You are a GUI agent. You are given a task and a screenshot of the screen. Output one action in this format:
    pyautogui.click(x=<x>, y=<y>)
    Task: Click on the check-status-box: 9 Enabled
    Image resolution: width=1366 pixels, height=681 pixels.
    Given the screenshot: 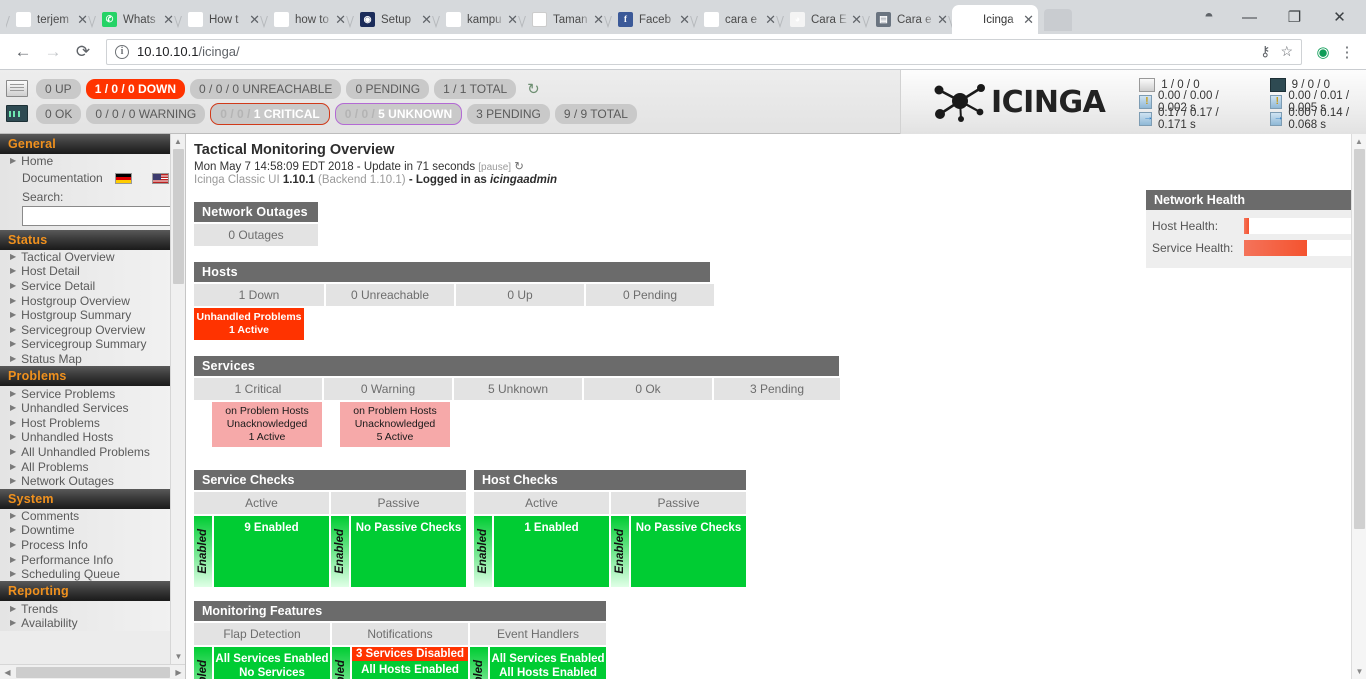 What is the action you would take?
    pyautogui.click(x=271, y=551)
    